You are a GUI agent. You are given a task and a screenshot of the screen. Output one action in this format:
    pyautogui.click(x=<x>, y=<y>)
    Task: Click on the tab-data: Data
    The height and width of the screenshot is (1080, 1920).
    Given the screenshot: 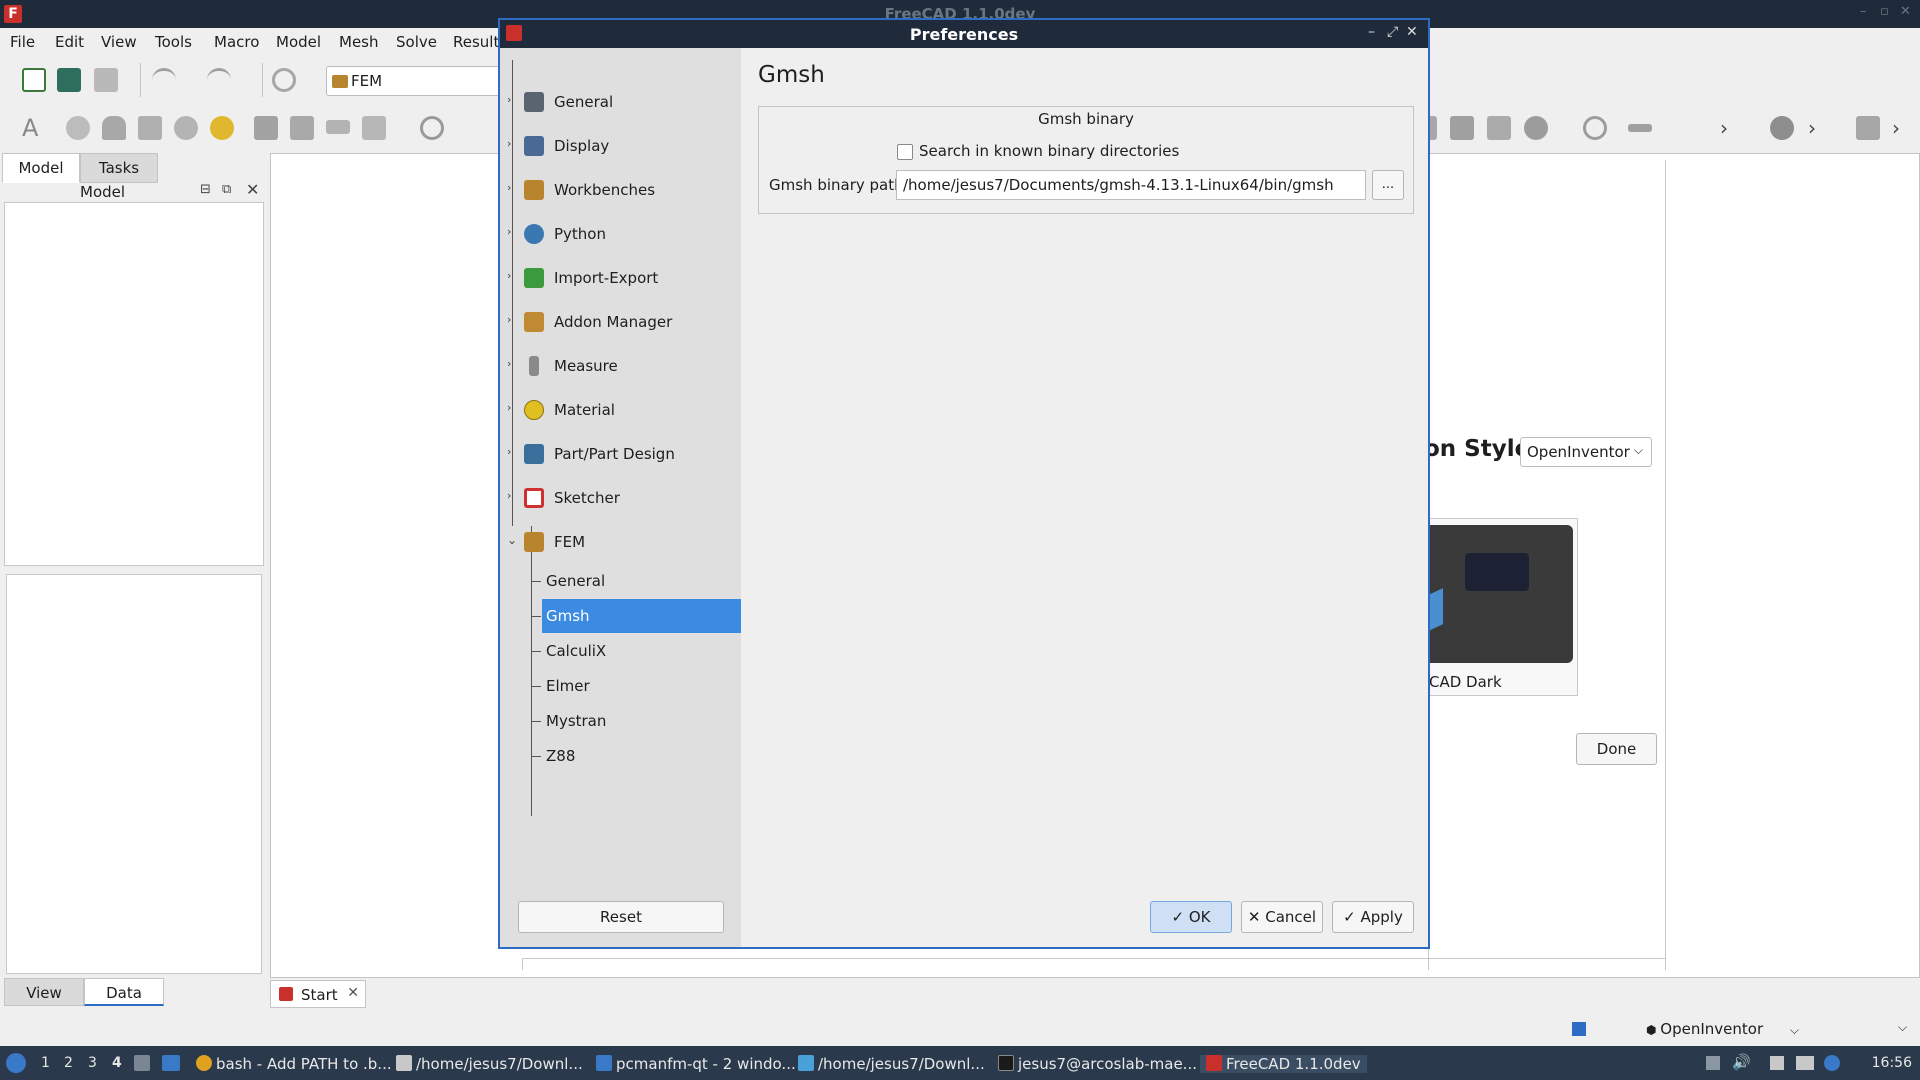 What is the action you would take?
    pyautogui.click(x=124, y=992)
    